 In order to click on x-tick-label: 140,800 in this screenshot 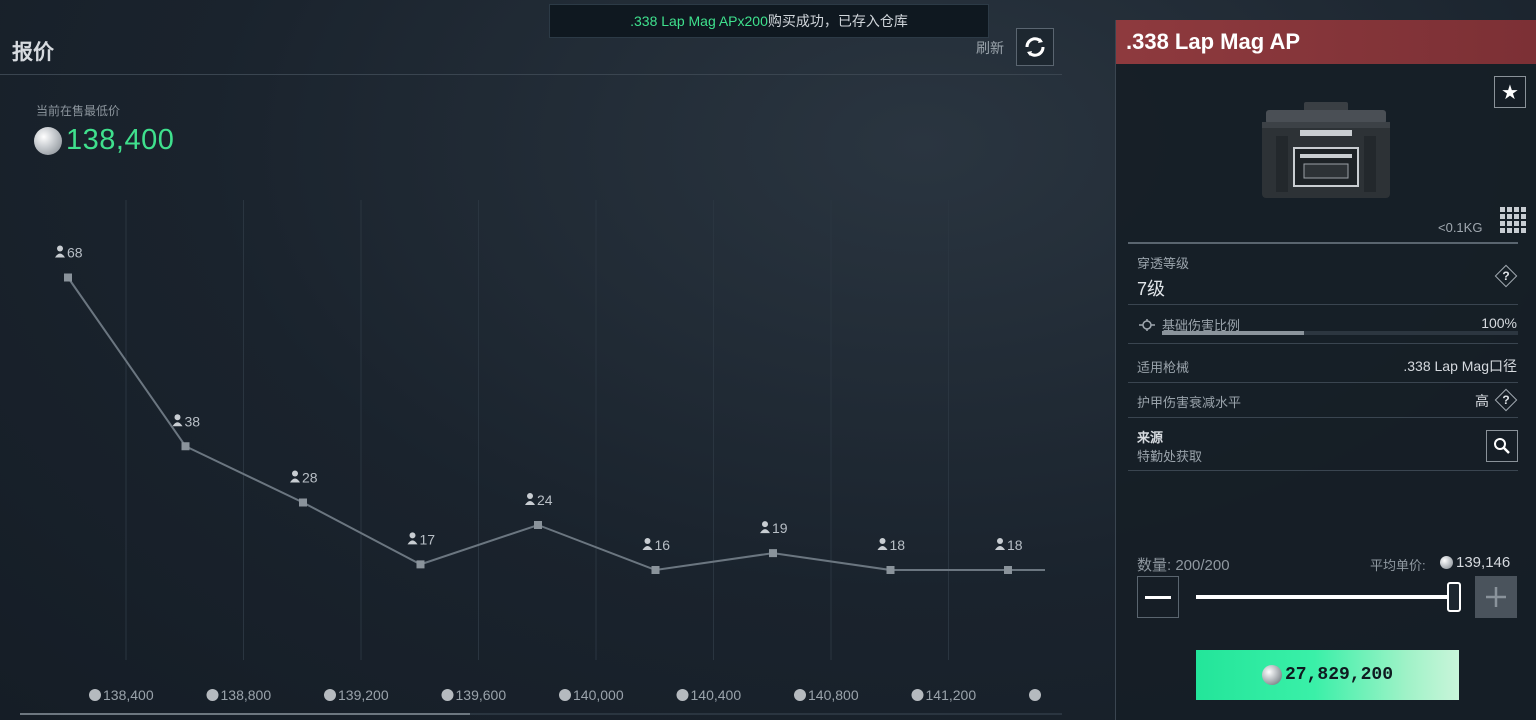, I will do `click(826, 695)`.